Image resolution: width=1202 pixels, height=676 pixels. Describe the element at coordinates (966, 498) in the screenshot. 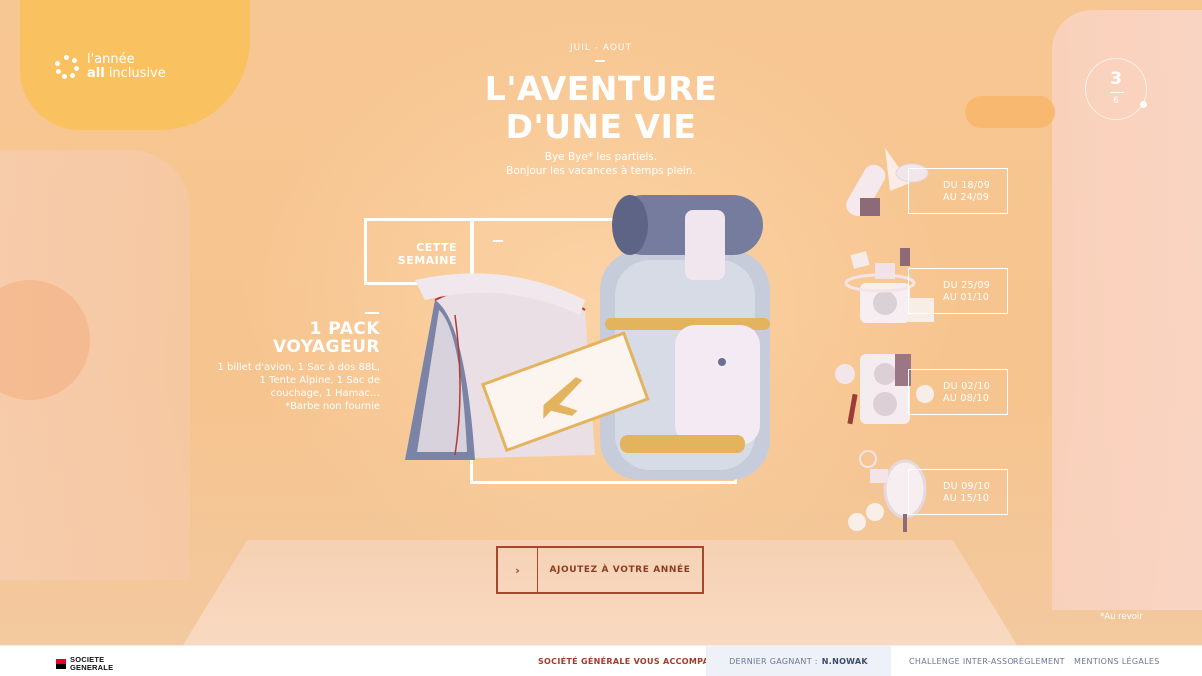

I see `week-end-4: AU 15/10` at that location.